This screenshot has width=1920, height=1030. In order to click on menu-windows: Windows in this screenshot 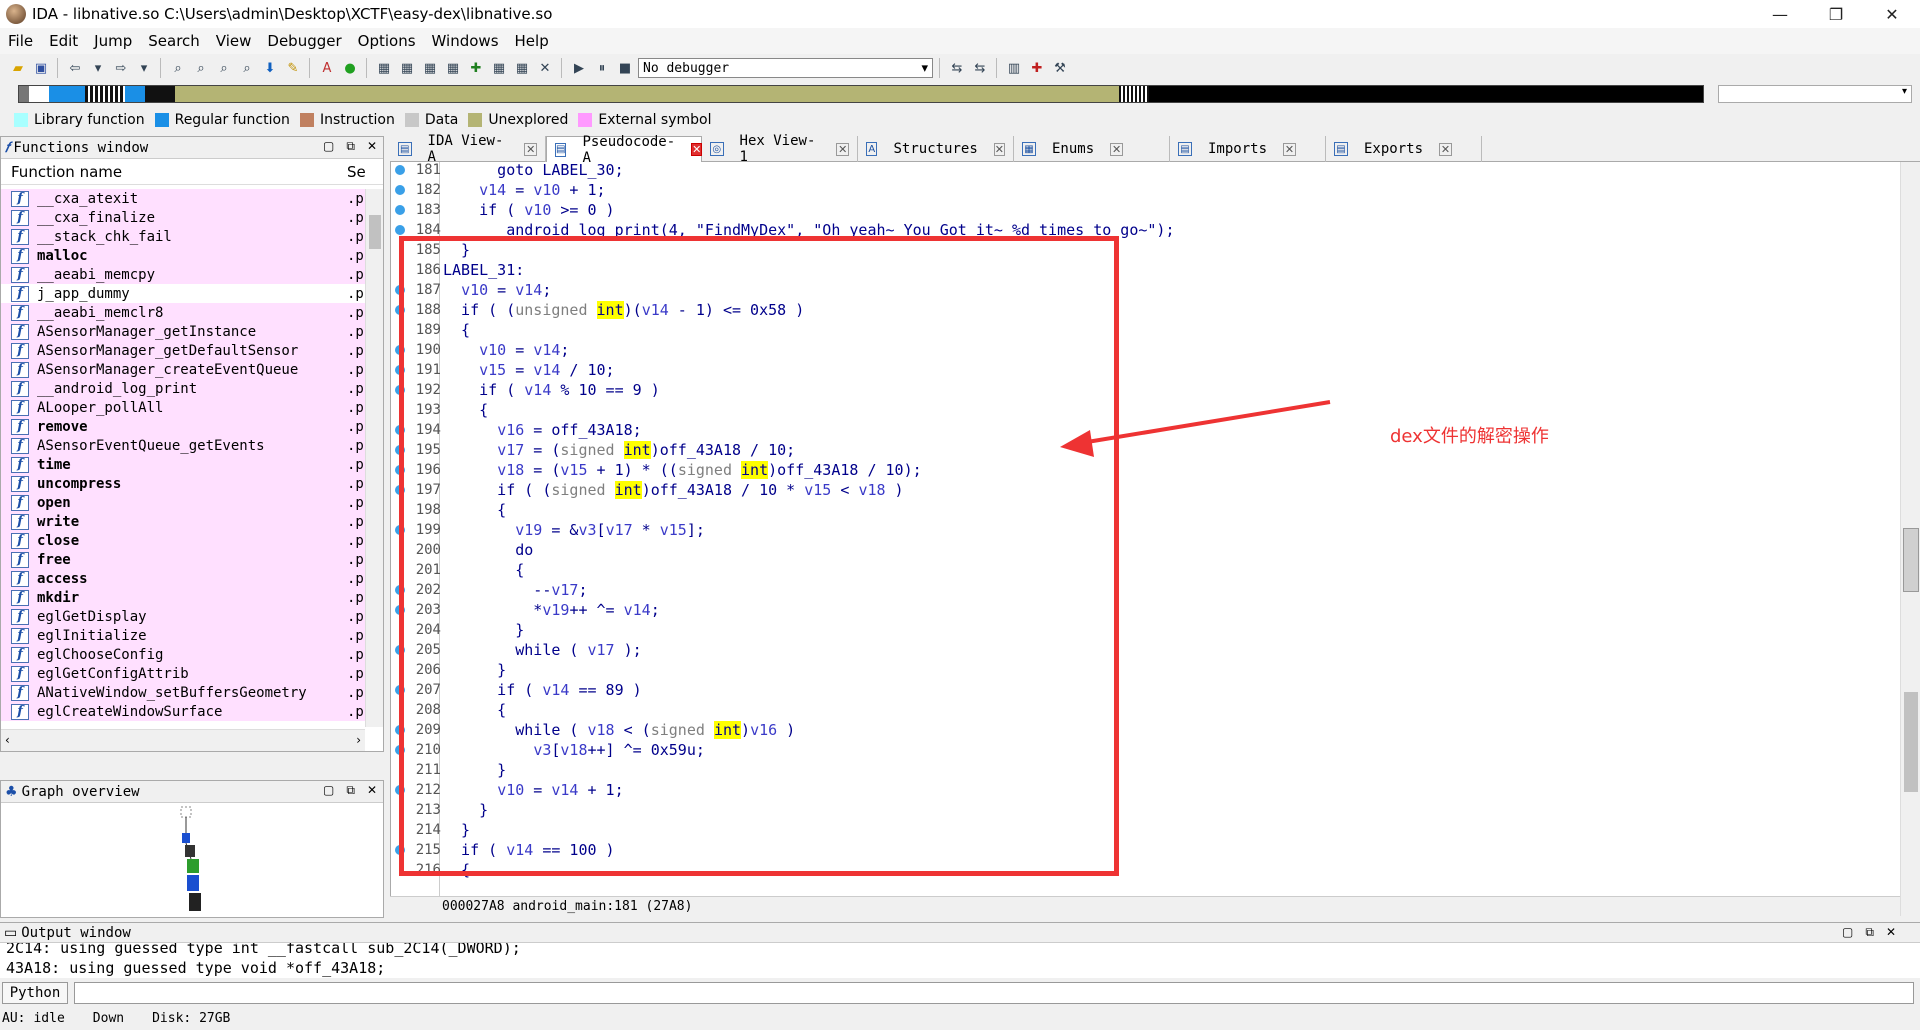, I will do `click(465, 41)`.